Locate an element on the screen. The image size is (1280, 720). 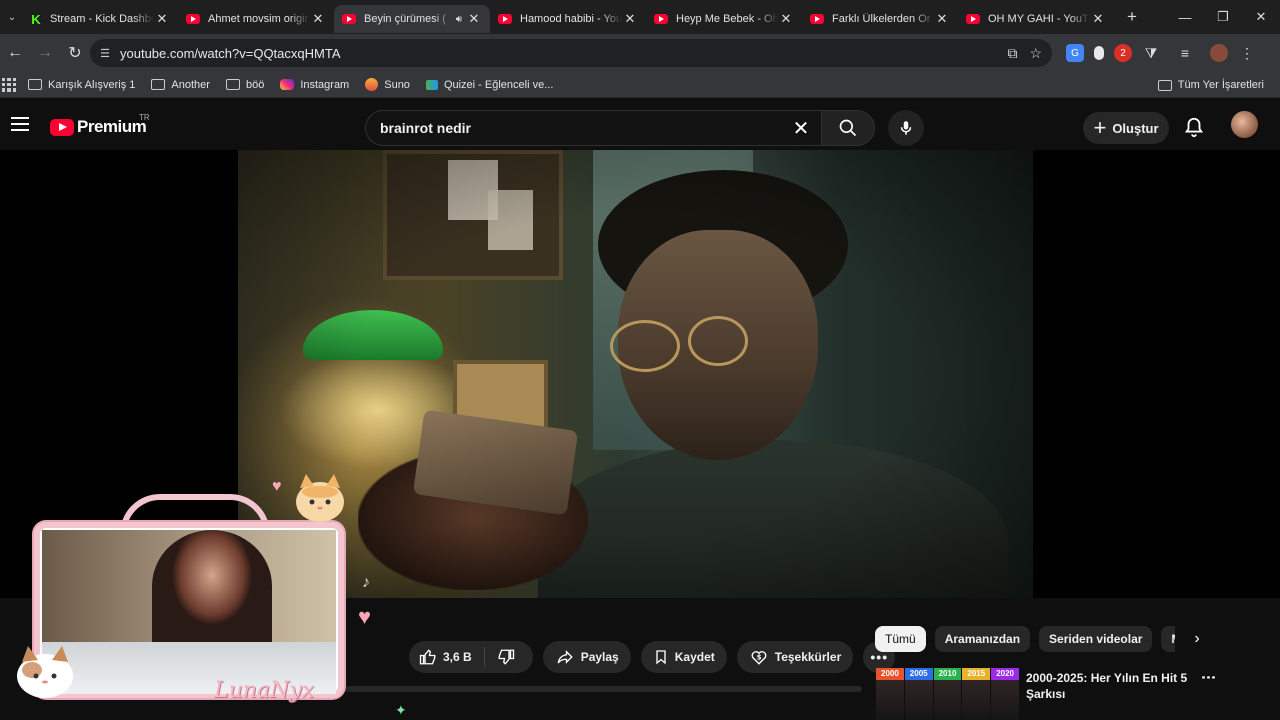
chip-series-videos: Seriden videolar is located at coordinates (1096, 639).